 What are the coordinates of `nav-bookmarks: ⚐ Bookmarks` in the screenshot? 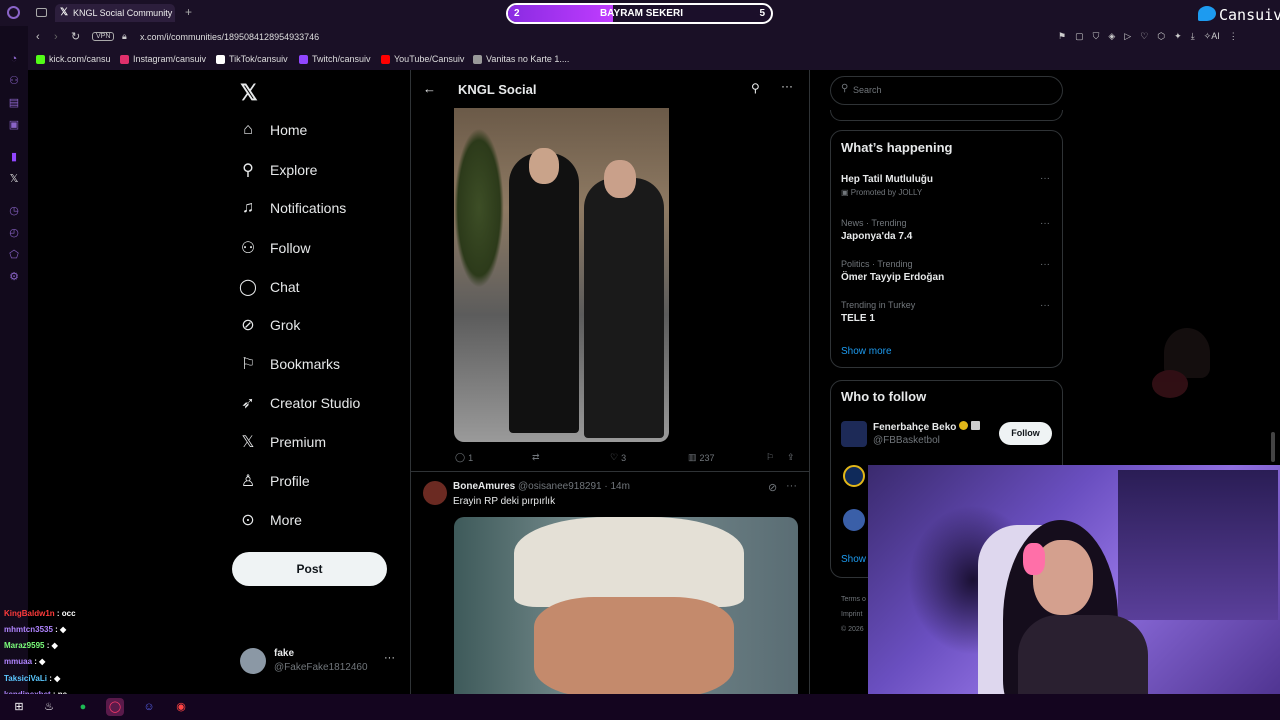 It's located at (289, 364).